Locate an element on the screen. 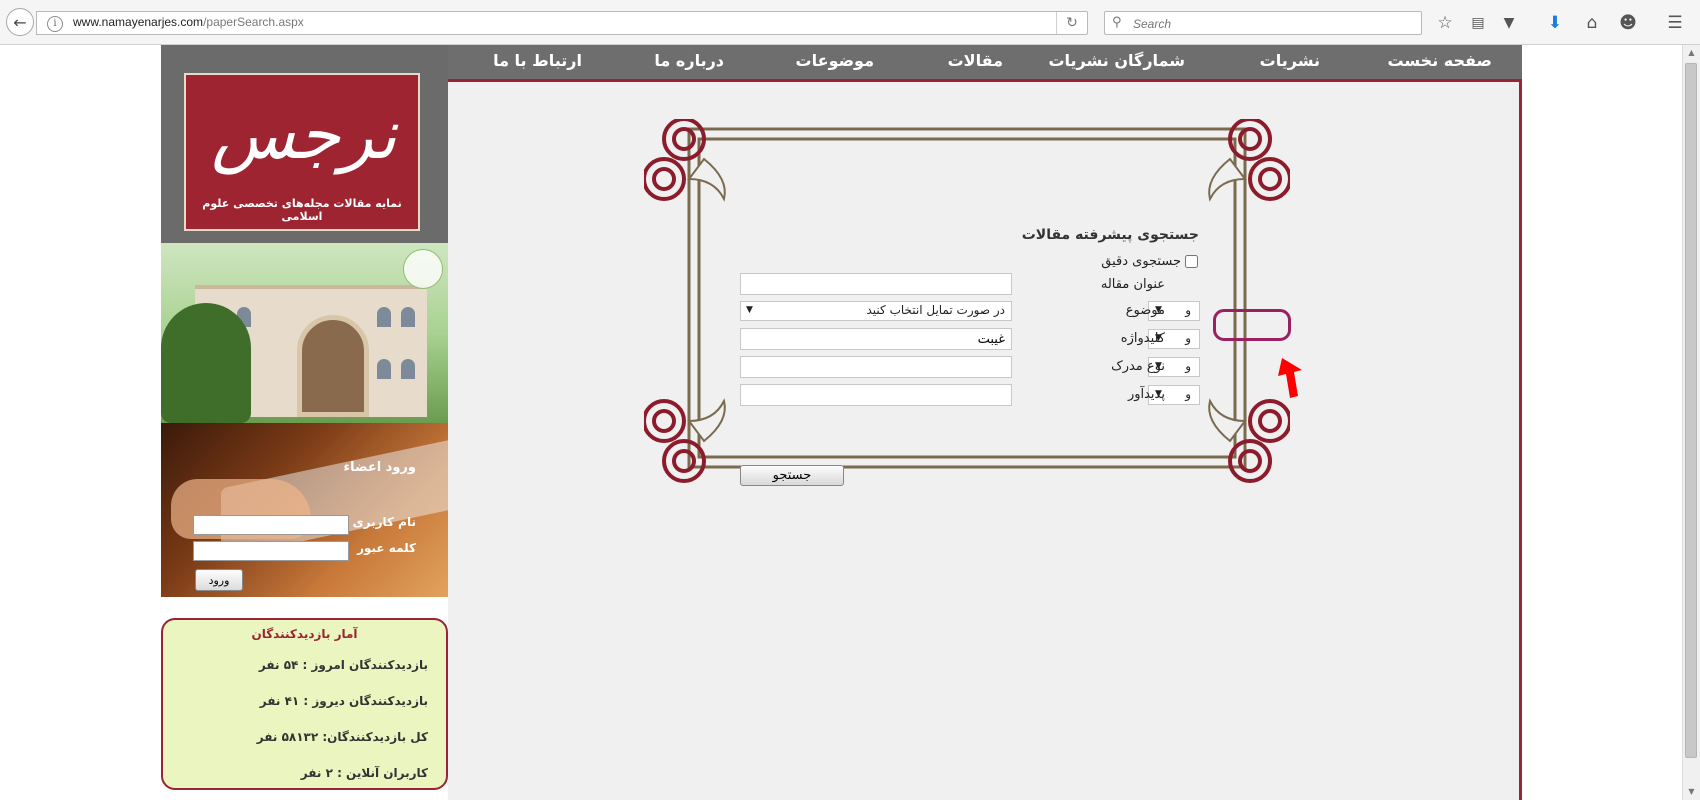 The height and width of the screenshot is (800, 1700). nav-subjects: موضوعات is located at coordinates (835, 60).